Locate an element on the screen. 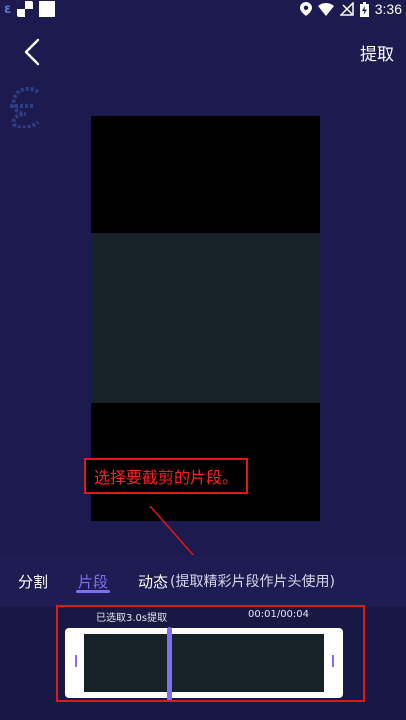 This screenshot has height=720, width=406. back-button is located at coordinates (32, 52).